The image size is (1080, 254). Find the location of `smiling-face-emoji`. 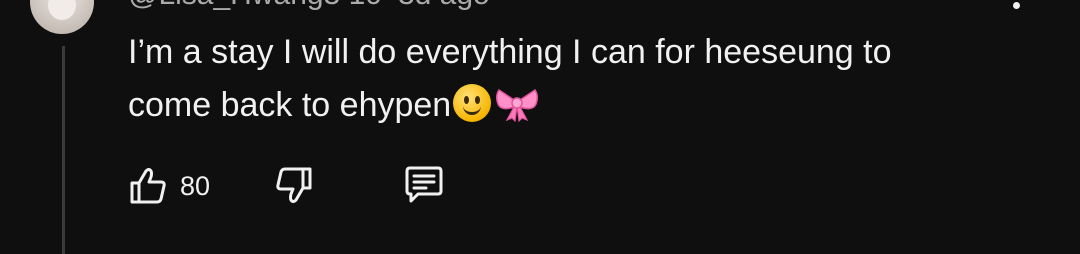

smiling-face-emoji is located at coordinates (472, 103).